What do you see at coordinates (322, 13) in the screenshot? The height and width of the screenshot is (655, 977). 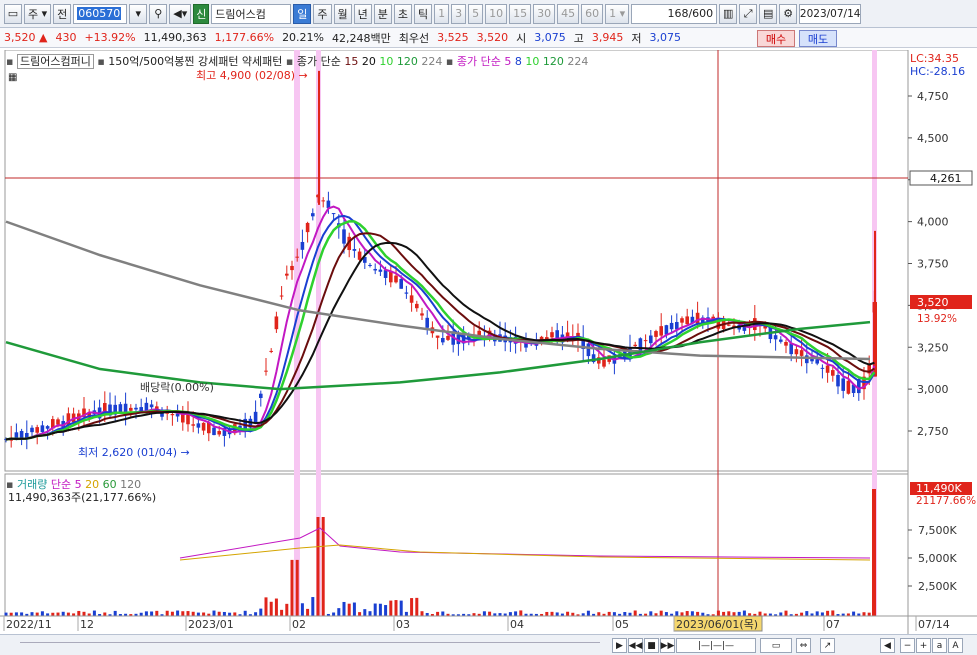 I see `tab-week: 주` at bounding box center [322, 13].